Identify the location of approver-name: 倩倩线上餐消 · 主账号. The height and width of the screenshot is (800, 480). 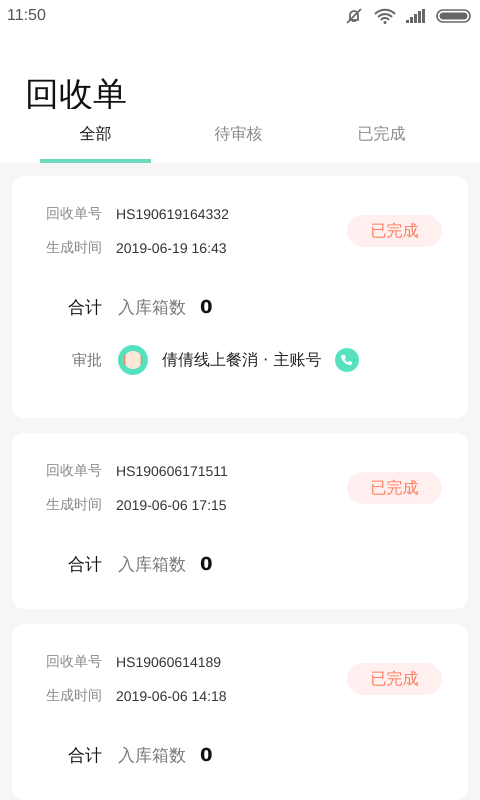
(242, 360).